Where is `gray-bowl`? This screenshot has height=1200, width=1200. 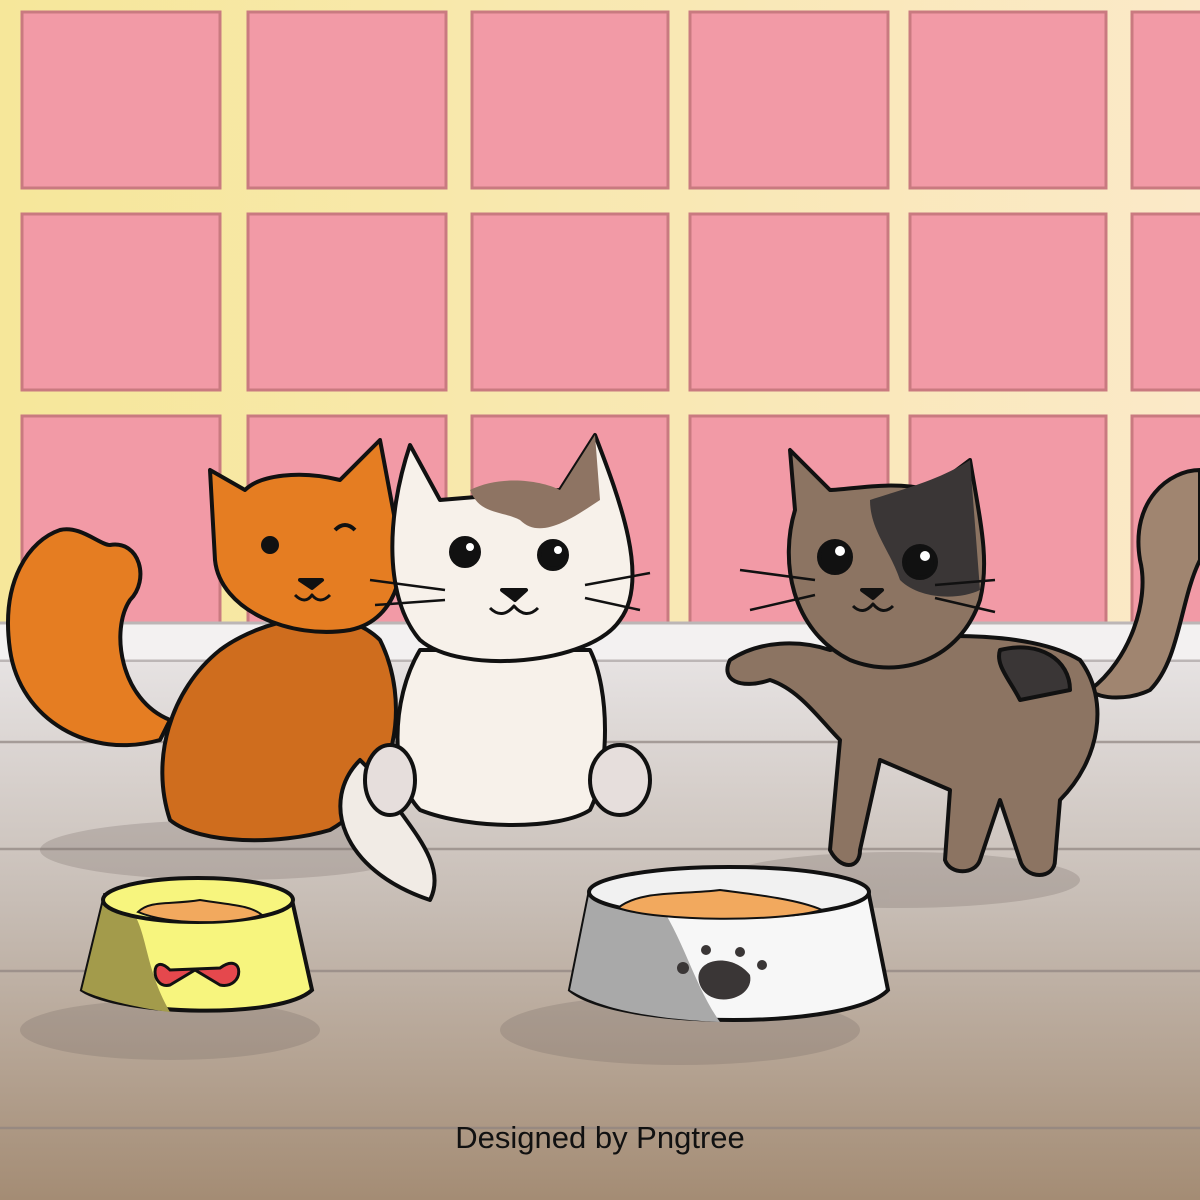 gray-bowl is located at coordinates (729, 943).